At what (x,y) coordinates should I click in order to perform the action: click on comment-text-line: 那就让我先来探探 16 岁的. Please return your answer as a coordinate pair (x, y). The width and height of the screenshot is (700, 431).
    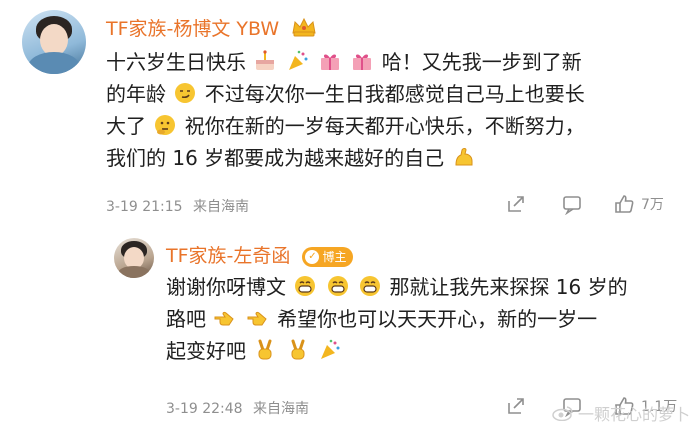
    Looking at the image, I should click on (508, 287).